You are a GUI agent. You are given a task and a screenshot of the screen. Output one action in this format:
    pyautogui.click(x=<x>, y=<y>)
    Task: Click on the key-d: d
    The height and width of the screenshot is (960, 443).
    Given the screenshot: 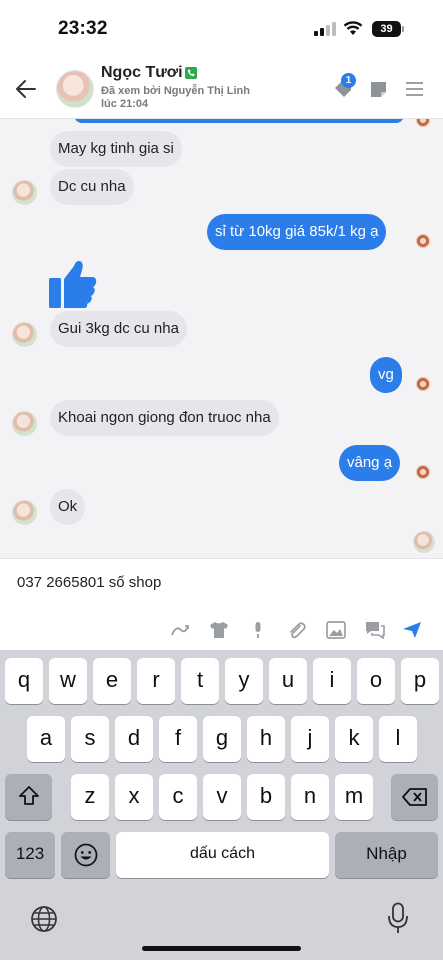 What is the action you would take?
    pyautogui.click(x=134, y=739)
    